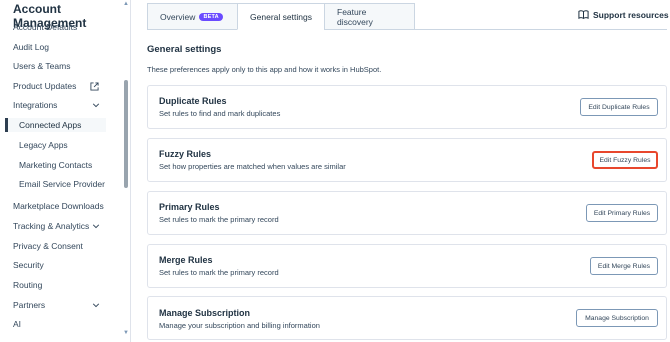 The width and height of the screenshot is (670, 342). Describe the element at coordinates (63, 324) in the screenshot. I see `sidebar-item-ai: AI` at that location.